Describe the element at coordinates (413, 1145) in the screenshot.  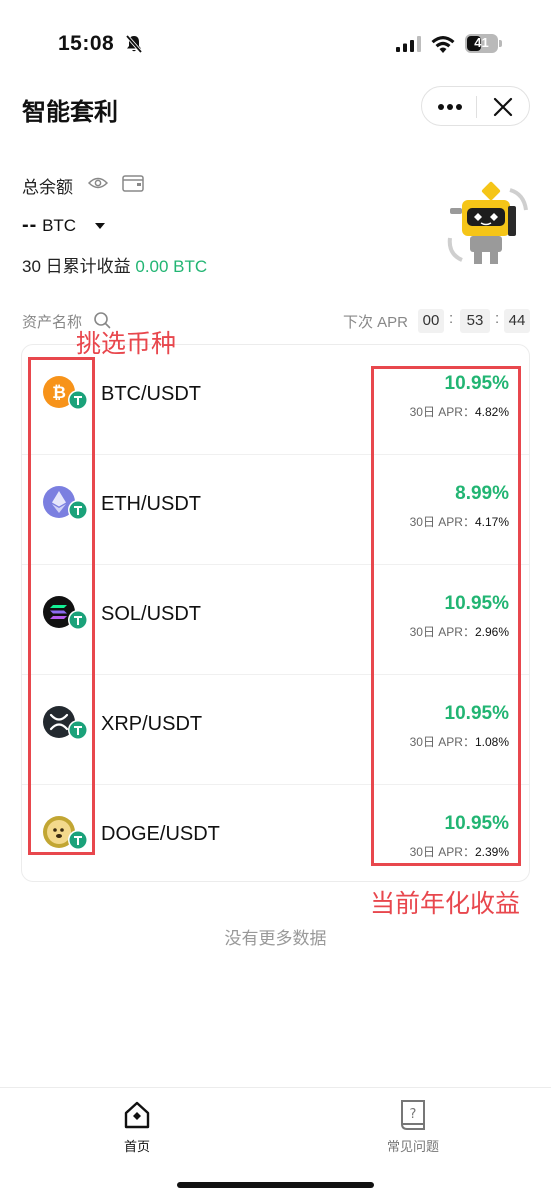
I see `tab-faq: 常见问题` at that location.